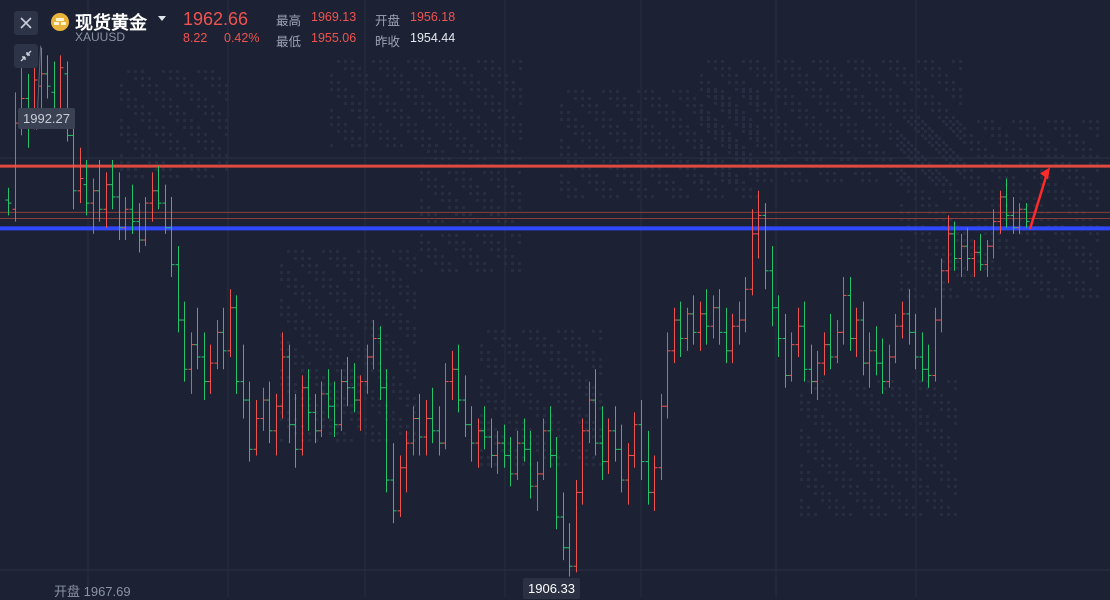  I want to click on collapse-button, so click(26, 56).